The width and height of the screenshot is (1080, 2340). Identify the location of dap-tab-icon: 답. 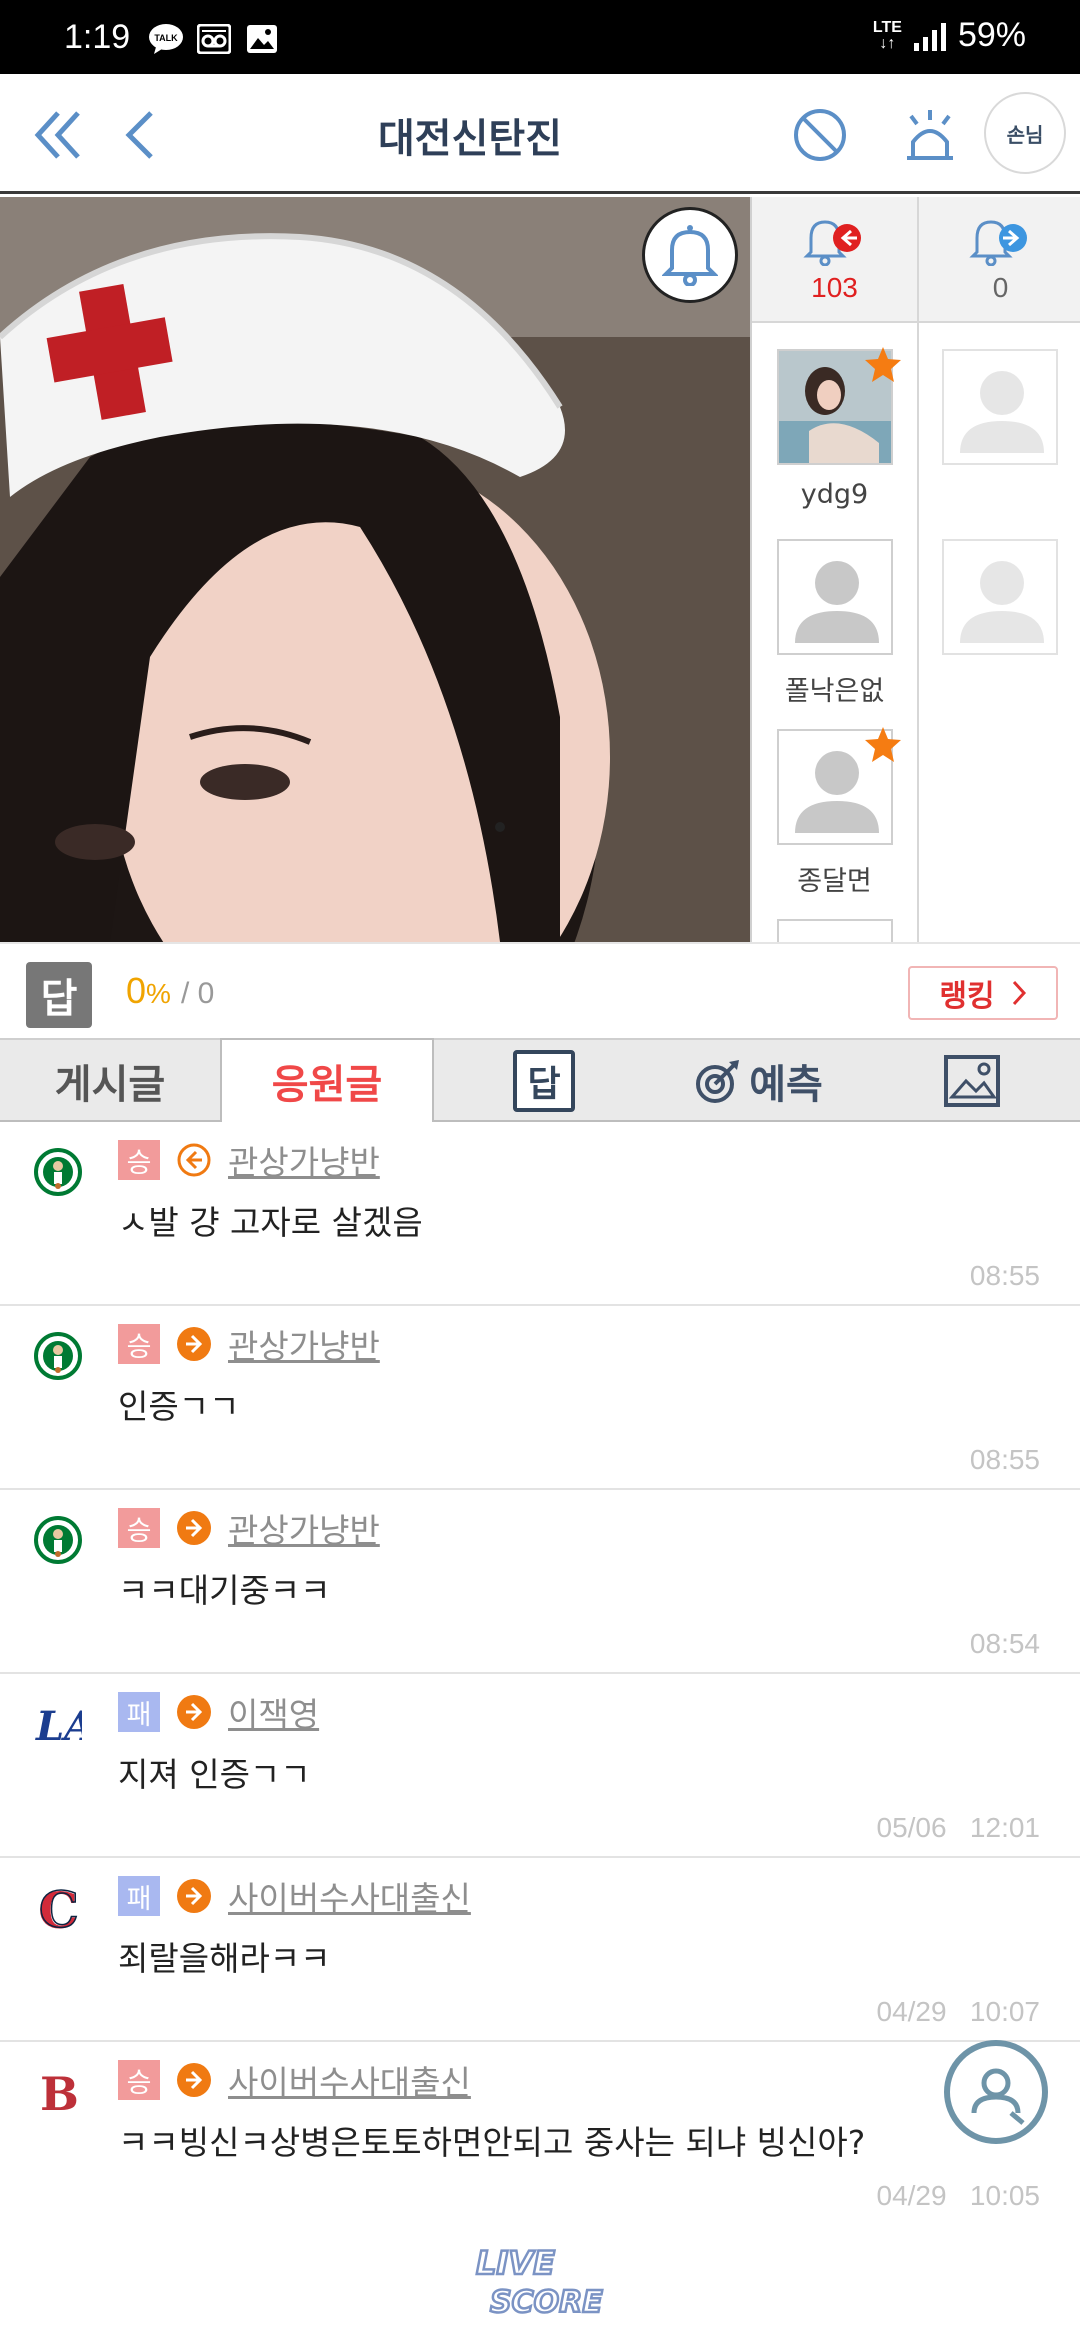
(544, 1081).